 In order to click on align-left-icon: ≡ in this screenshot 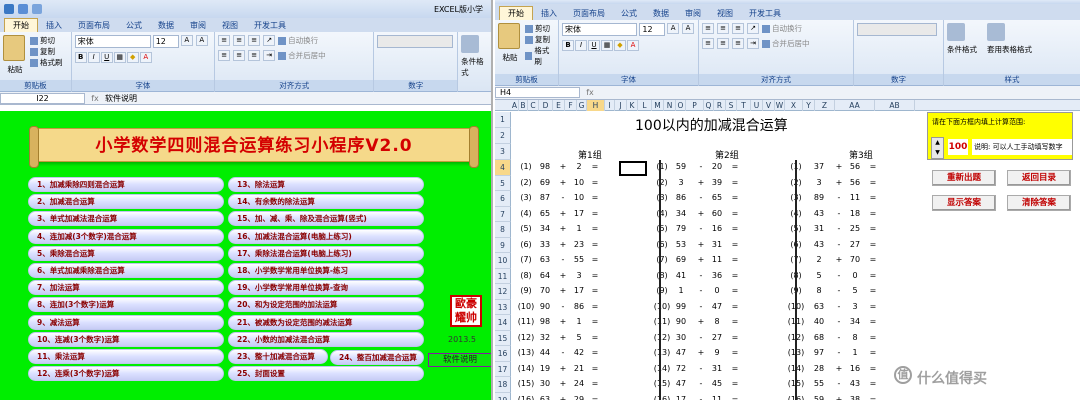, I will do `click(224, 55)`.